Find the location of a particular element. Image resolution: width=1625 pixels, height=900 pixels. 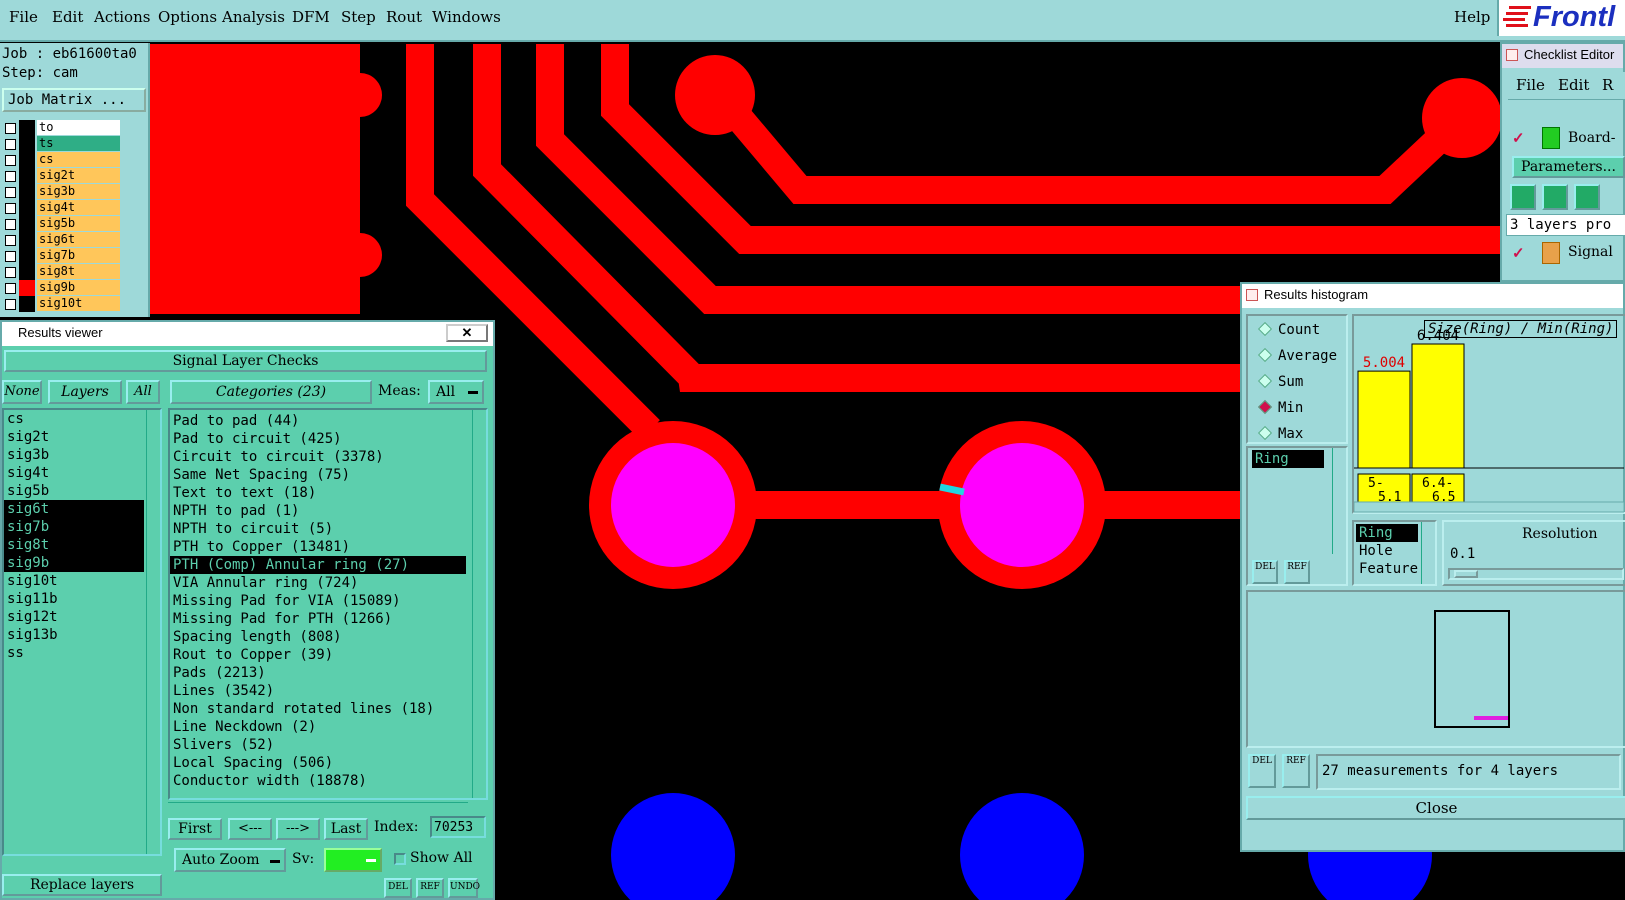

layer-name: sig4t is located at coordinates (78, 207).